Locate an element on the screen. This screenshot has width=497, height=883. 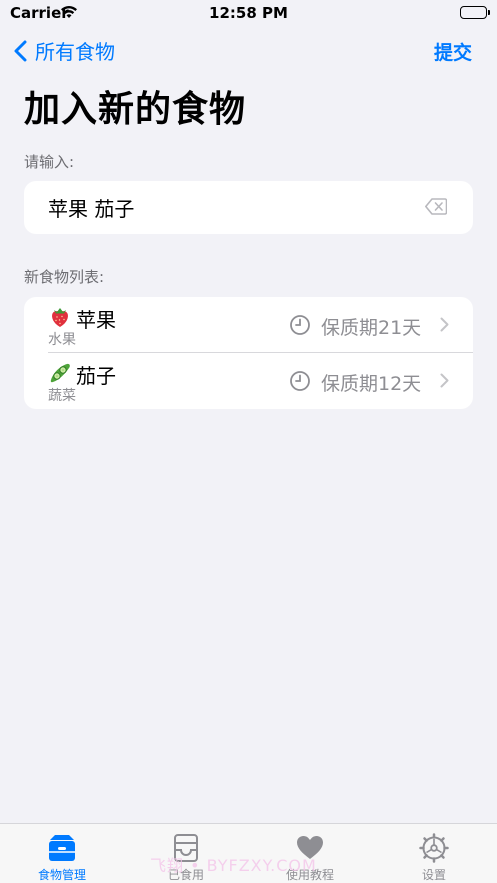
back-button: 所有食物 is located at coordinates (64, 50).